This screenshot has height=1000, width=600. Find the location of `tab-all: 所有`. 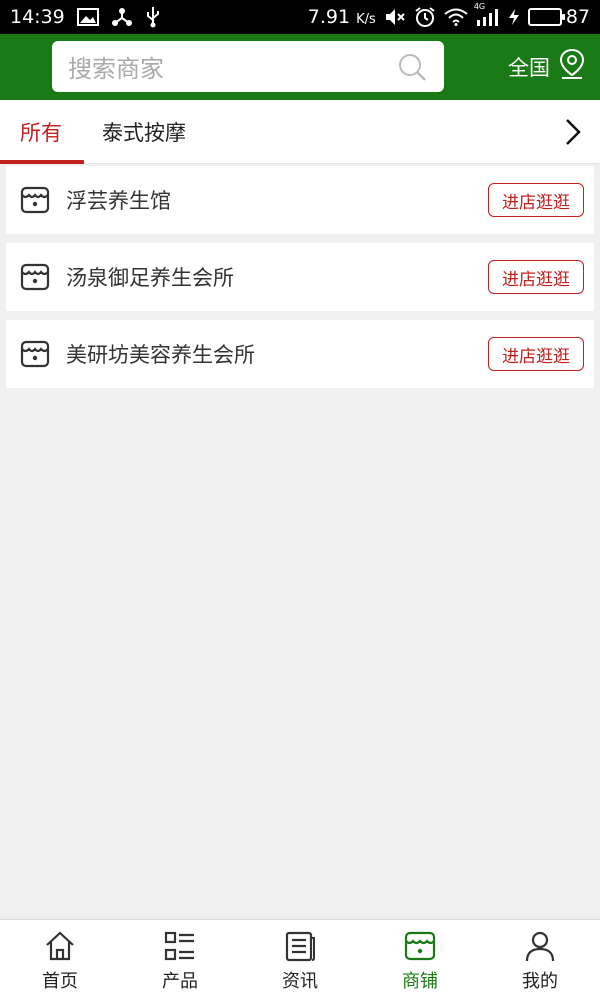

tab-all: 所有 is located at coordinates (42, 132).